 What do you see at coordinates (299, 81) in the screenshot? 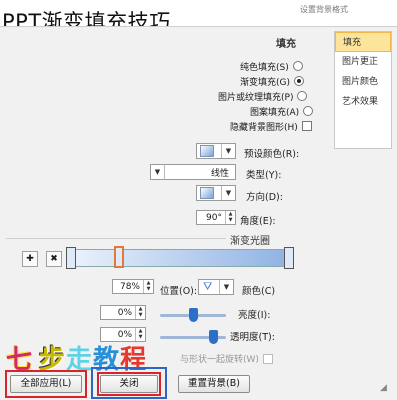
I see `gradient-fill-radio` at bounding box center [299, 81].